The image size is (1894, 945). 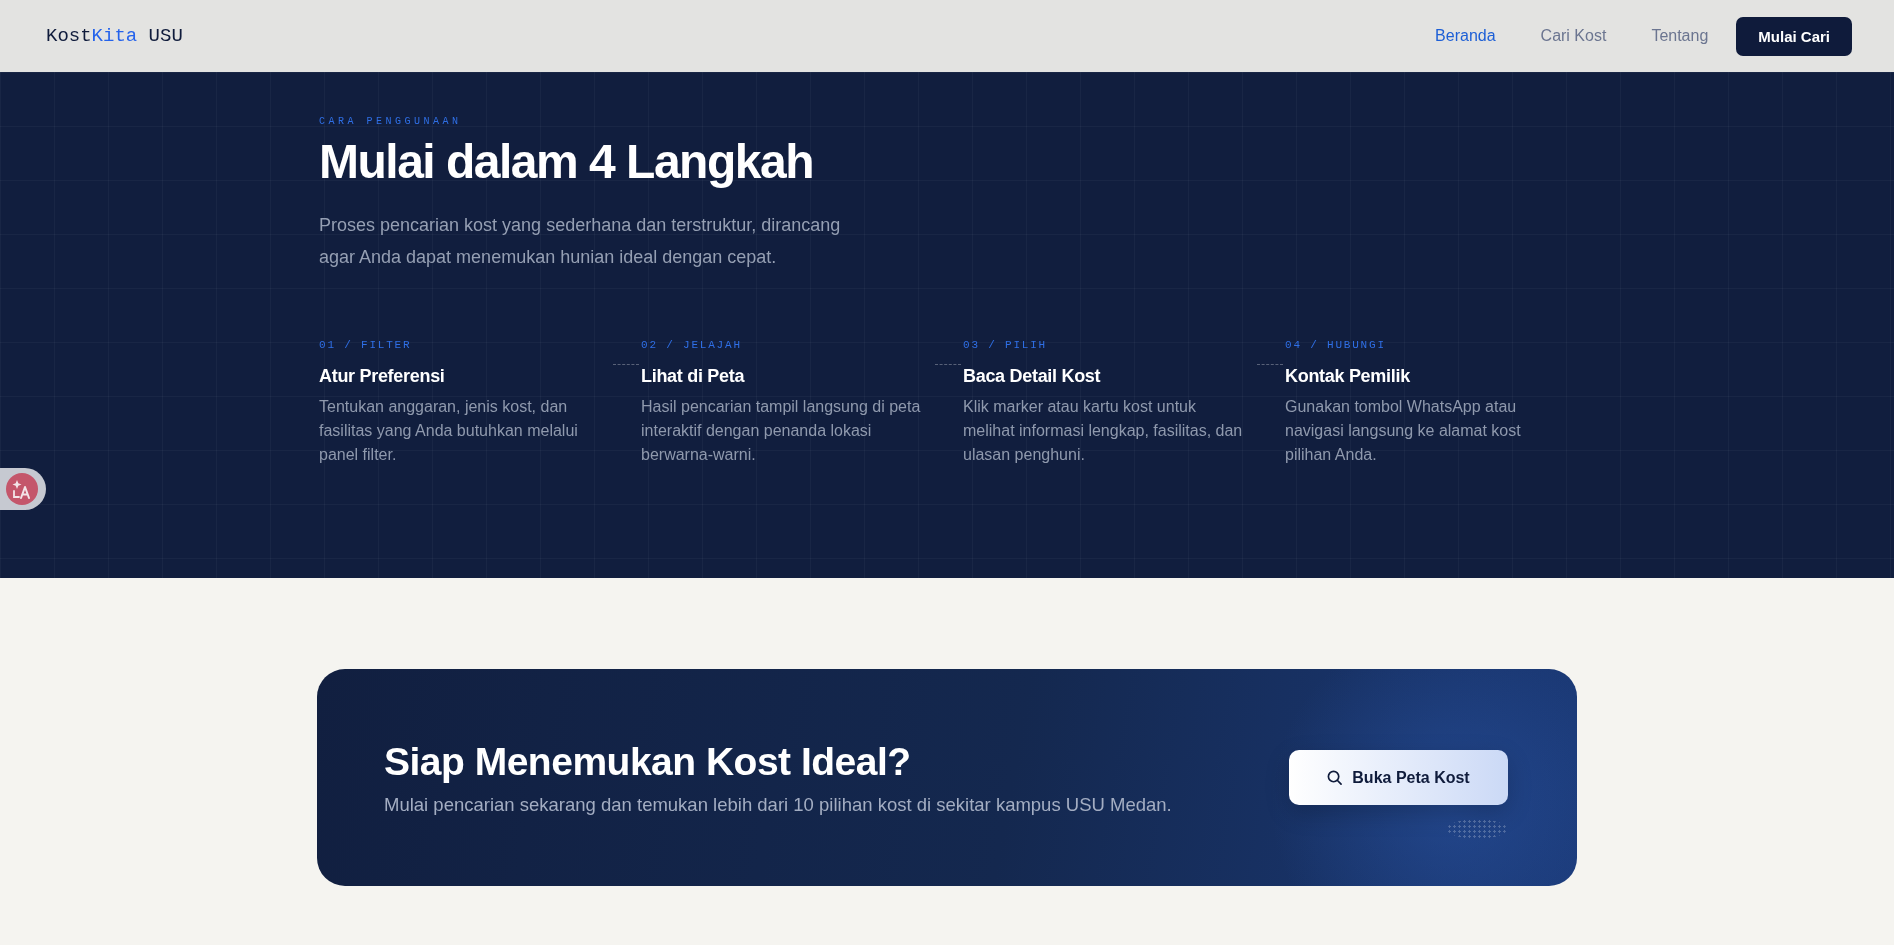 What do you see at coordinates (1403, 431) in the screenshot?
I see `step-description: Gunakan tombol WhatsApp atau navigasi langsung ke alamat kost pilihan Anda.` at bounding box center [1403, 431].